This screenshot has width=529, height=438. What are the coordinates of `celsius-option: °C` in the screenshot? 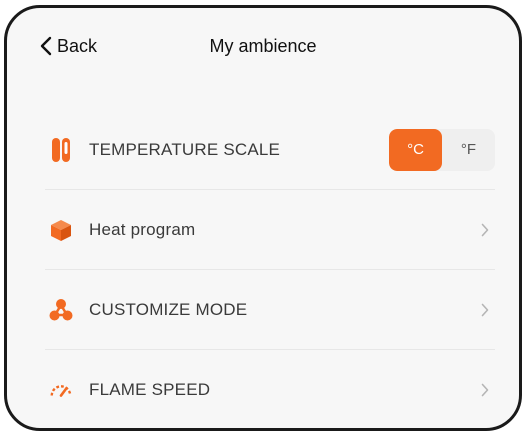 It's located at (415, 149).